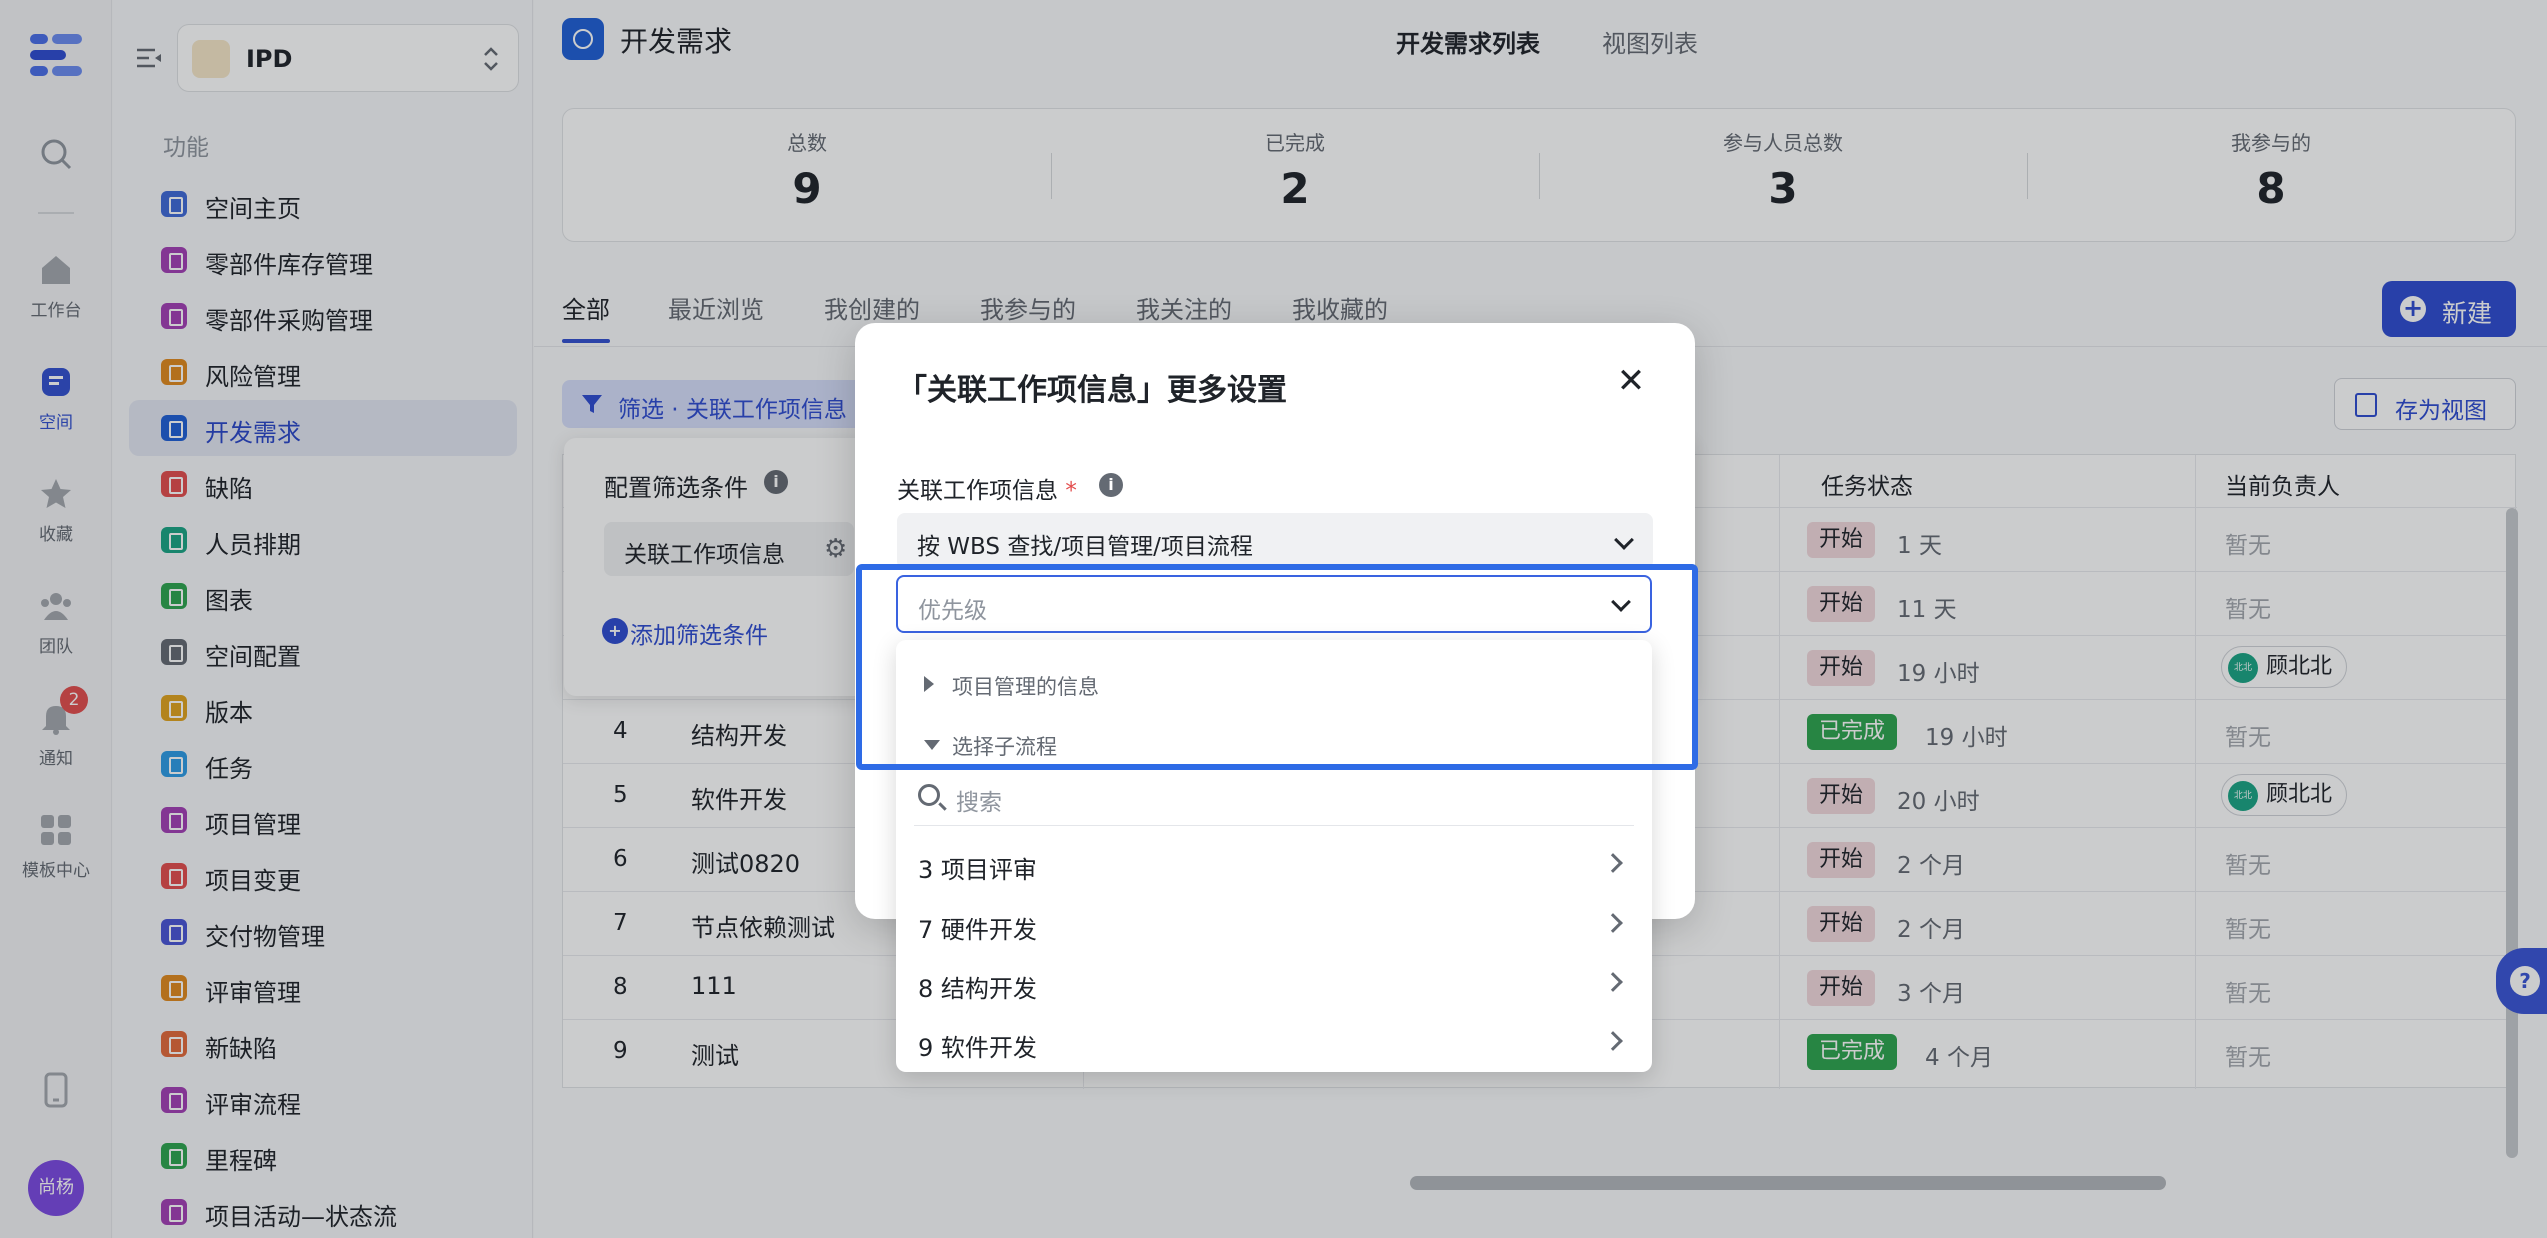 This screenshot has width=2547, height=1238. What do you see at coordinates (1092, 390) in the screenshot?
I see `dialog-title: 「关联工作项信息」更多设置` at bounding box center [1092, 390].